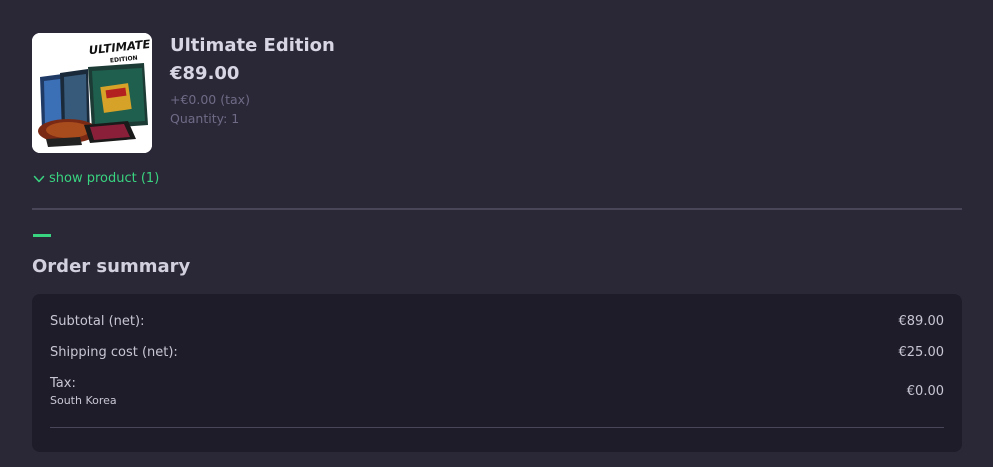 The image size is (993, 467). I want to click on product-tax: +€0.00 (tax), so click(210, 99).